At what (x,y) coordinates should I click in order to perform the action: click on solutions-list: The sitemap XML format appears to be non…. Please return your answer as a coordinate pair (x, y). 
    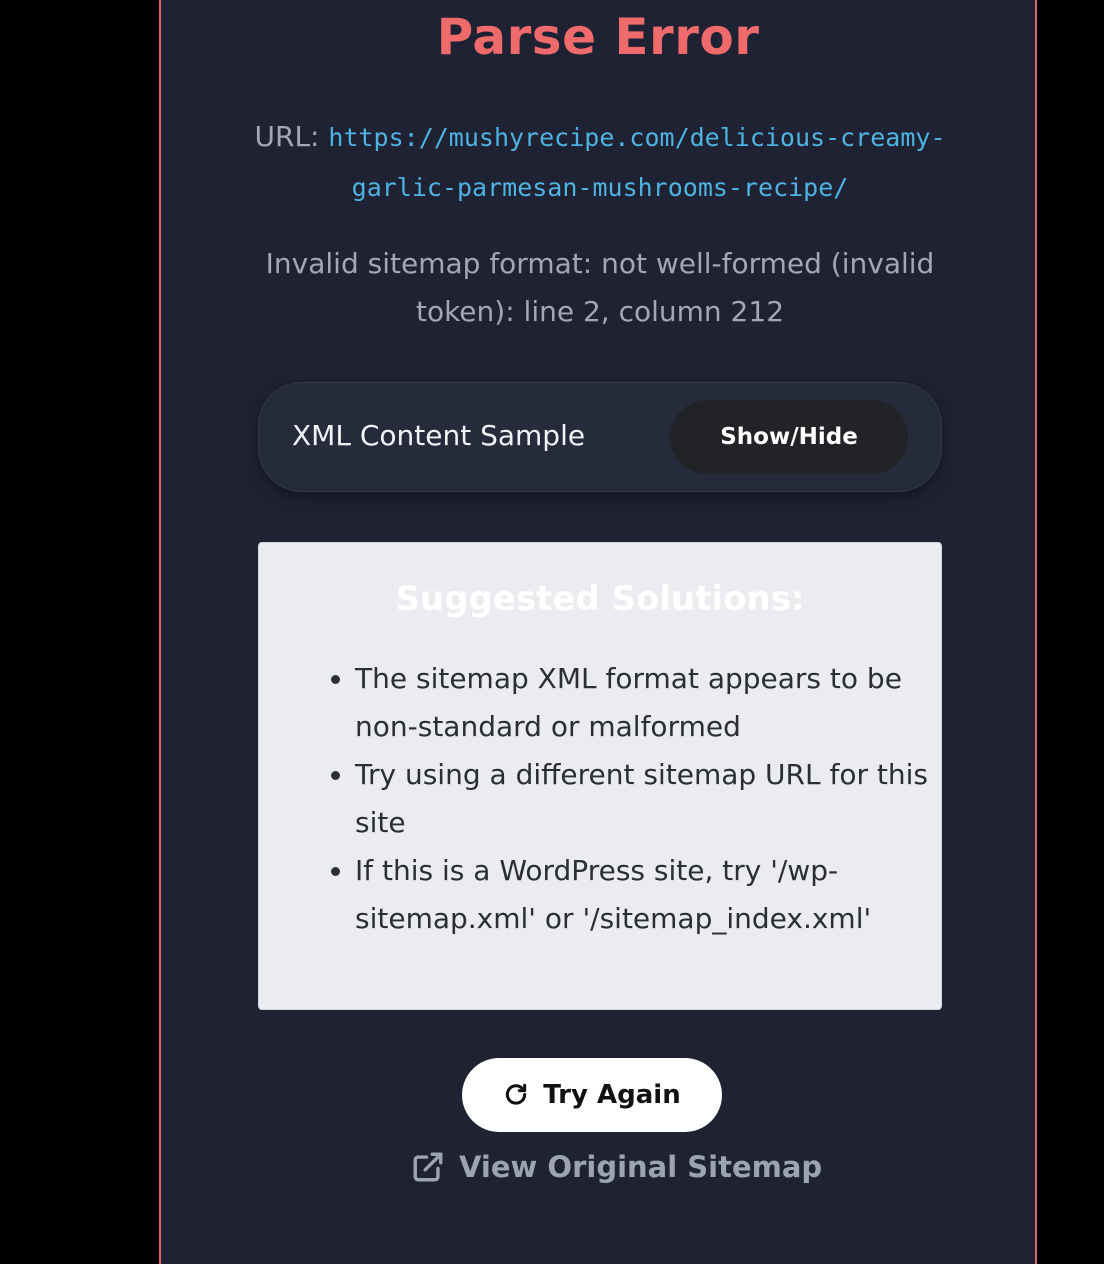
    Looking at the image, I should click on (632, 799).